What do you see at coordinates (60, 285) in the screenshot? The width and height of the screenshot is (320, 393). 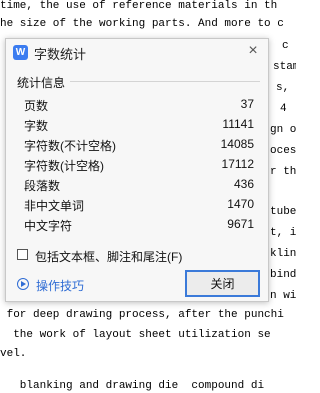 I see `tips-label: 操作技巧` at bounding box center [60, 285].